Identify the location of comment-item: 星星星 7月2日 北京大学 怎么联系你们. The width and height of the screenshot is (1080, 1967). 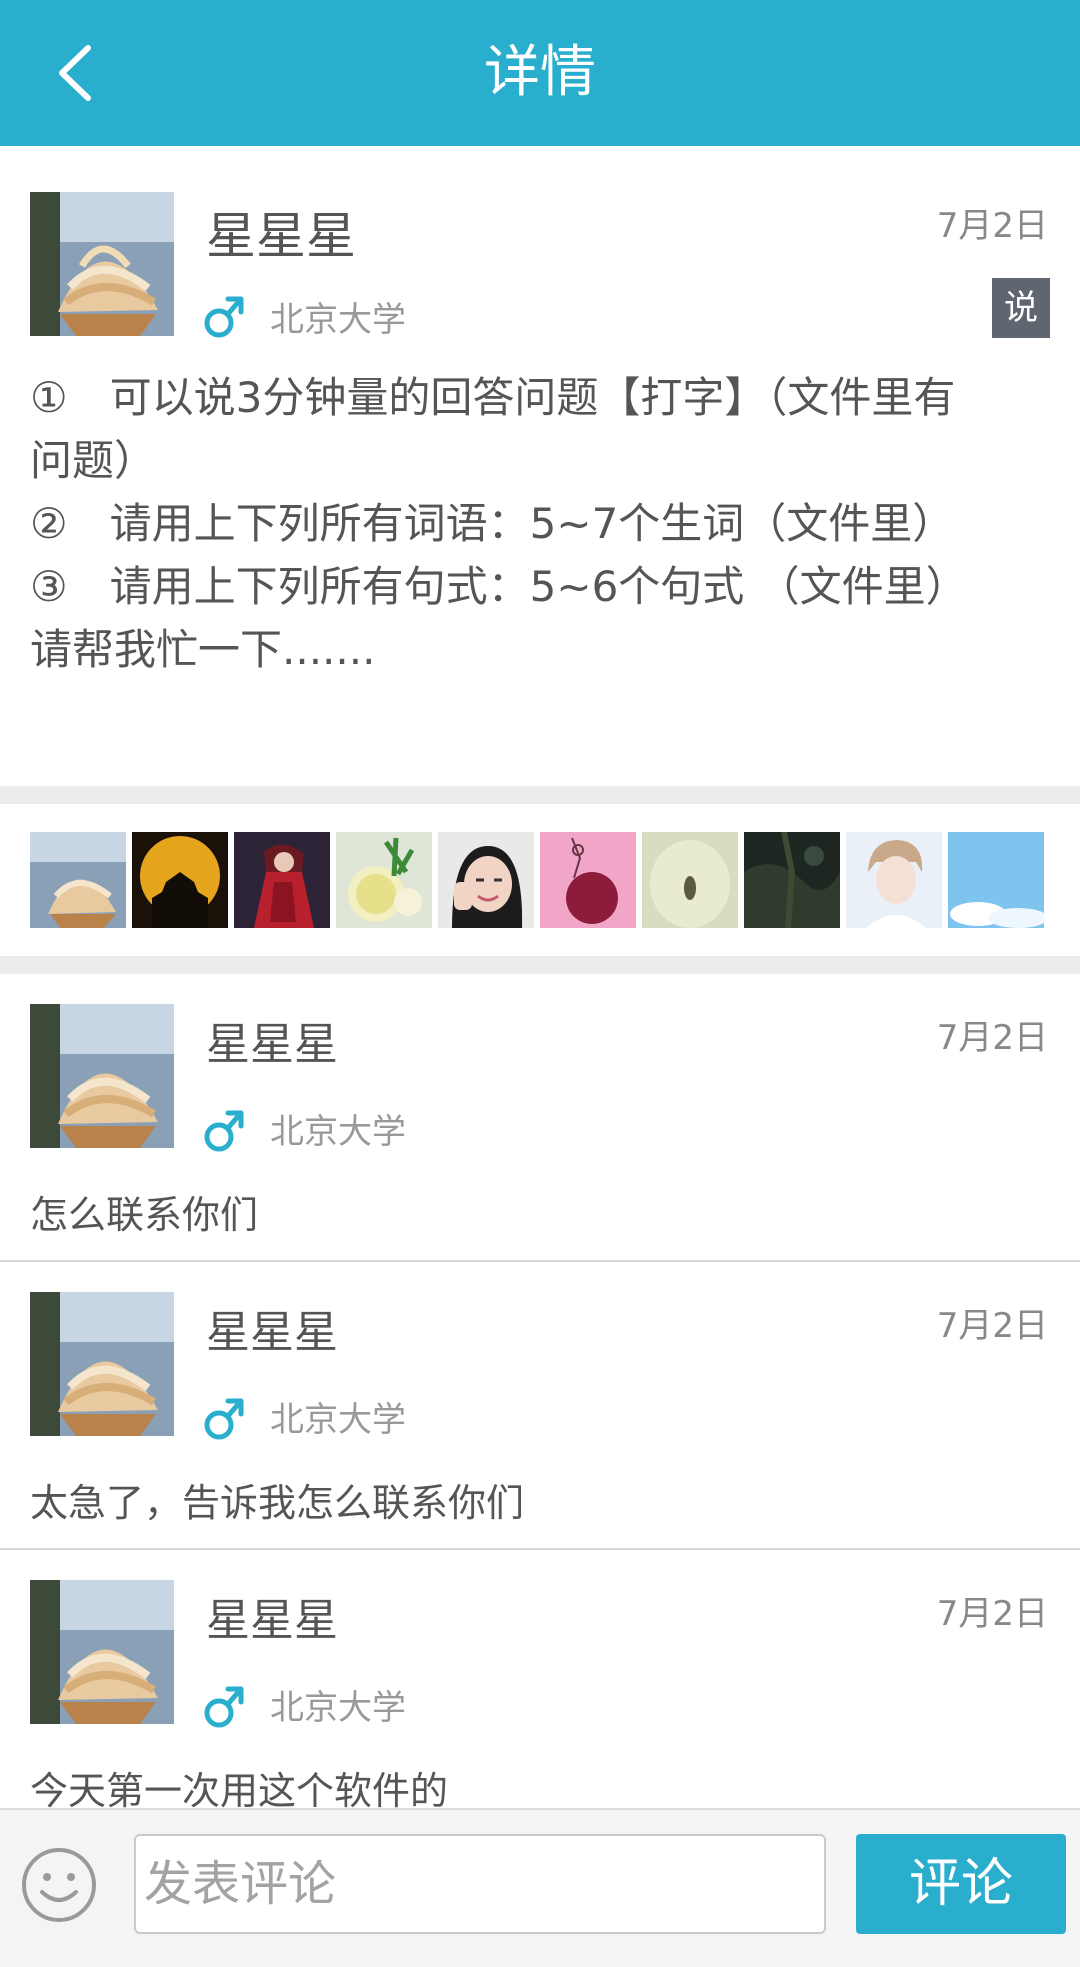
(540, 1118).